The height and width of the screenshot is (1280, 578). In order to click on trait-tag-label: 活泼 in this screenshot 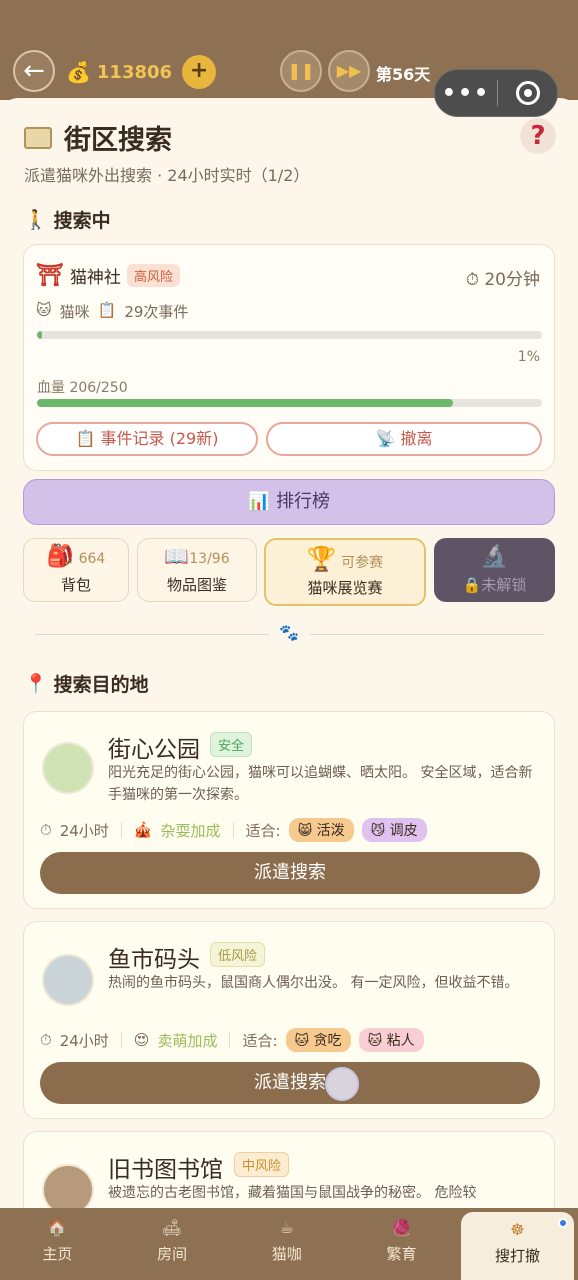, I will do `click(330, 831)`.